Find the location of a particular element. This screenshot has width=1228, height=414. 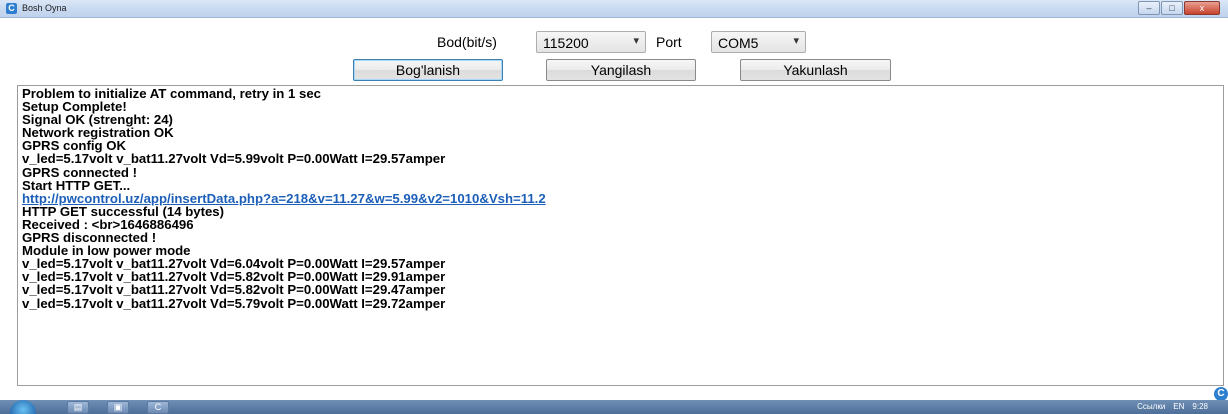

log-line: Received : <br>1646886496 is located at coordinates (108, 224).